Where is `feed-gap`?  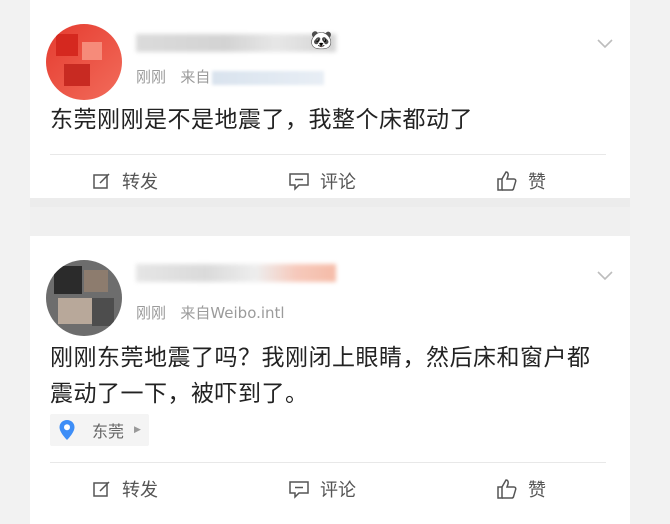
feed-gap is located at coordinates (330, 221).